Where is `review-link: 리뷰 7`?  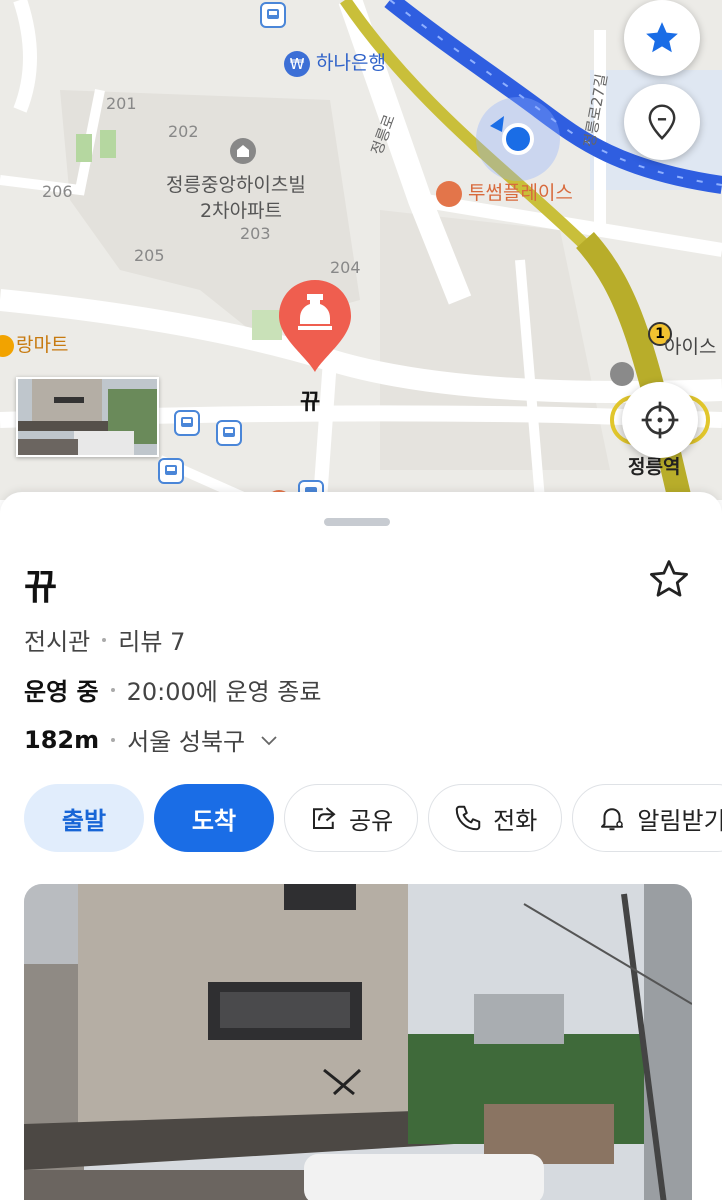 review-link: 리뷰 7 is located at coordinates (151, 639).